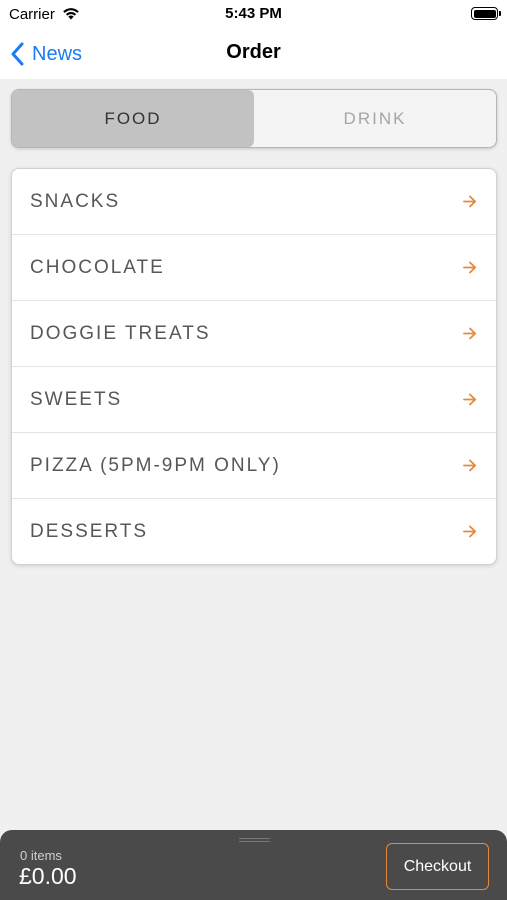 The width and height of the screenshot is (507, 900). I want to click on status-time: 5:43 PM, so click(253, 13).